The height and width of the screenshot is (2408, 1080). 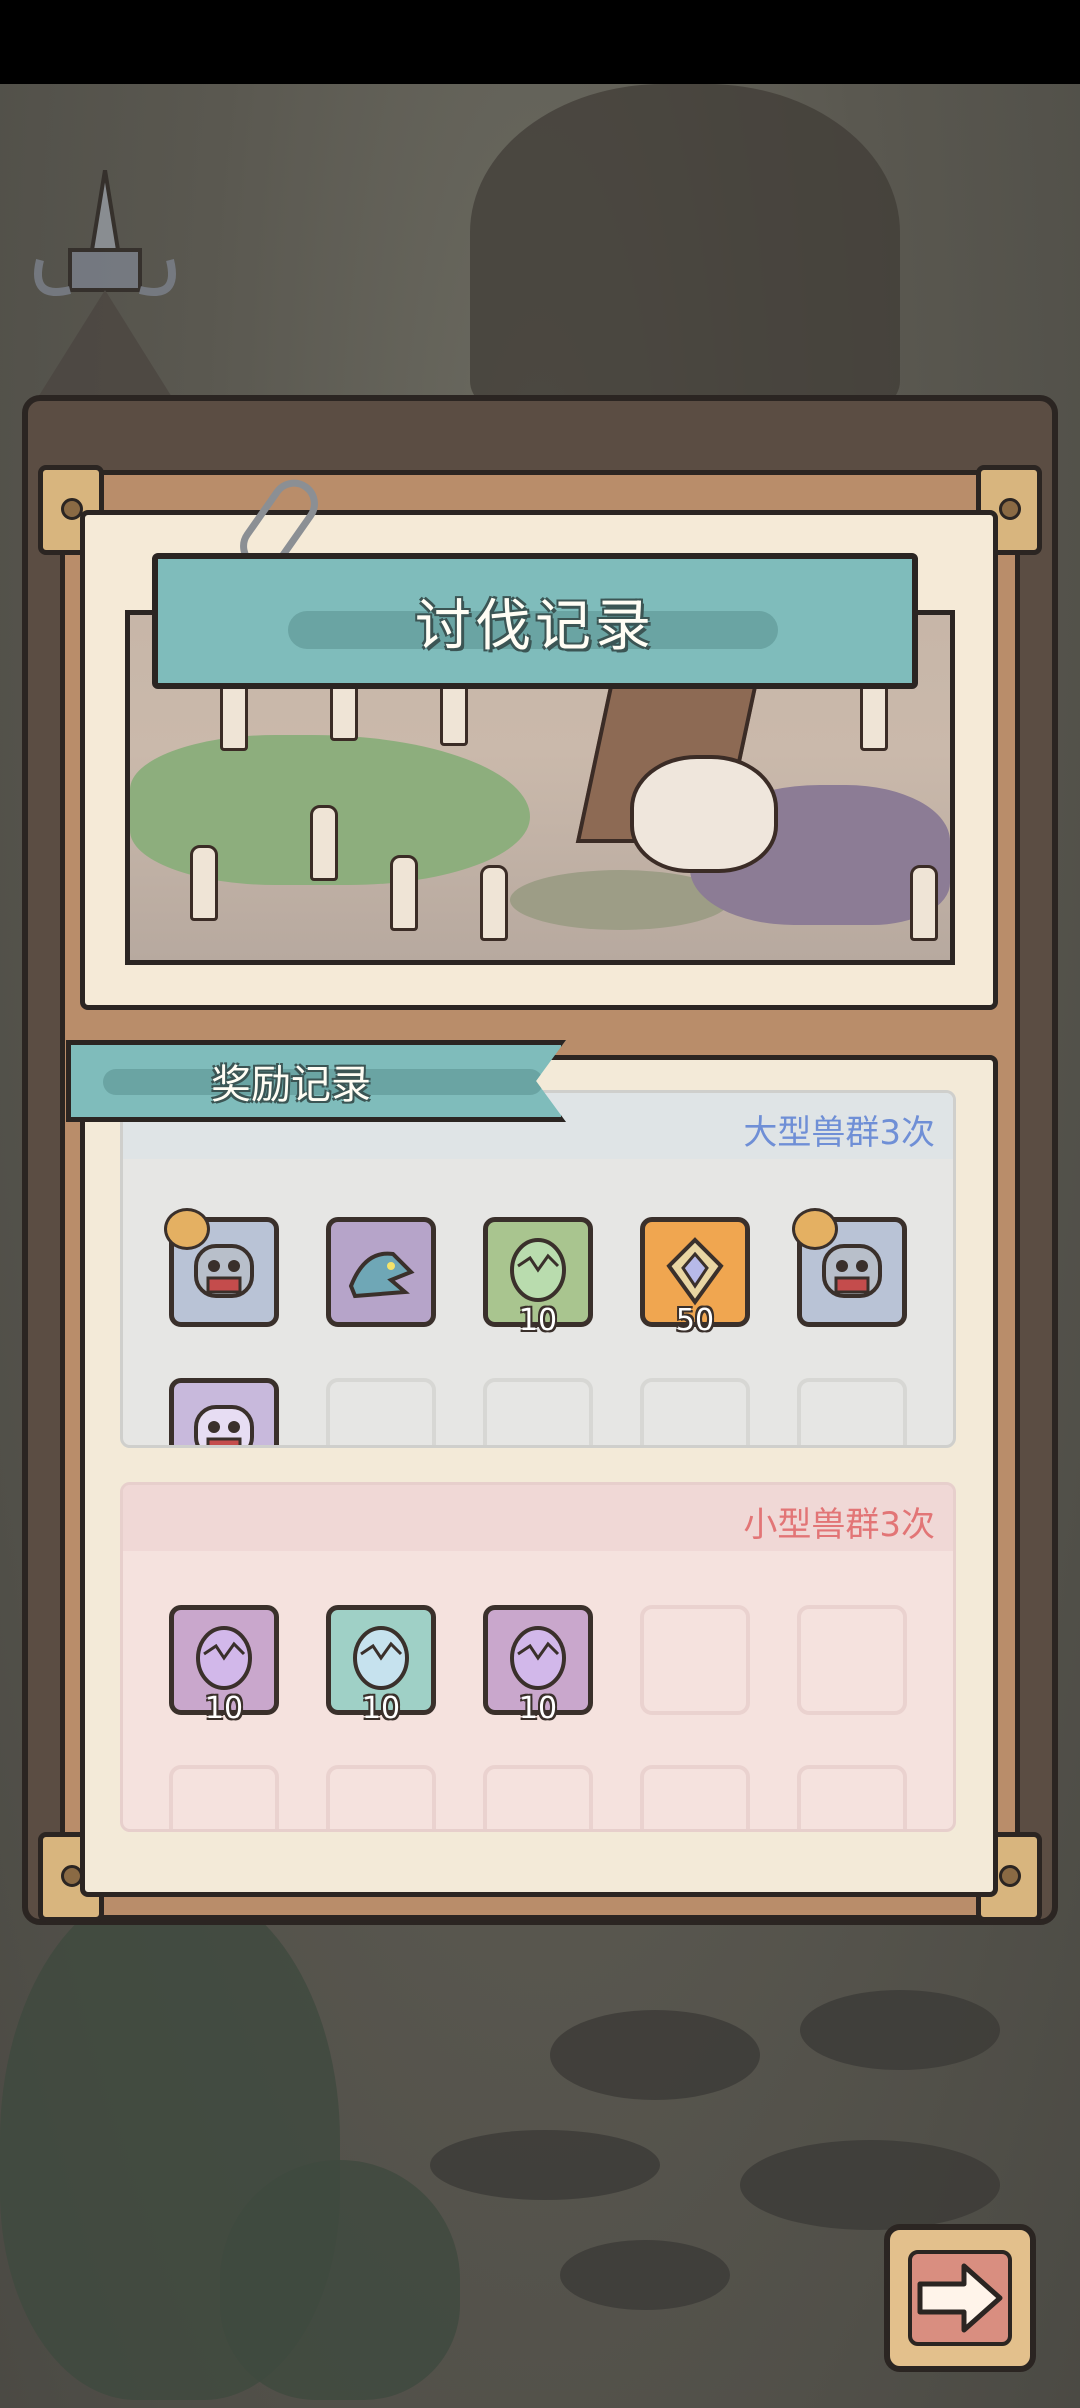 I want to click on reward-record-banner: 奖励记录, so click(x=316, y=1081).